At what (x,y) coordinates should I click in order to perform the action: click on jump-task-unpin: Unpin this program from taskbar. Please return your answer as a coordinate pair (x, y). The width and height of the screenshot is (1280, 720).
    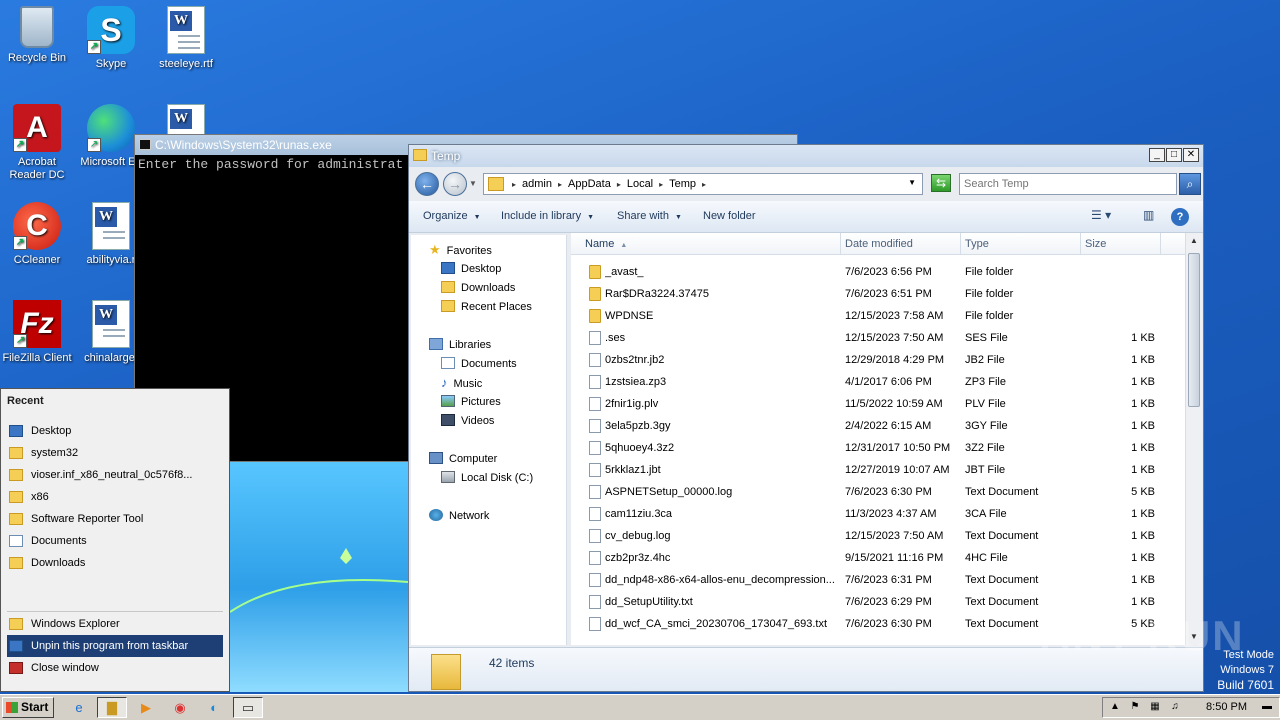
    Looking at the image, I should click on (115, 646).